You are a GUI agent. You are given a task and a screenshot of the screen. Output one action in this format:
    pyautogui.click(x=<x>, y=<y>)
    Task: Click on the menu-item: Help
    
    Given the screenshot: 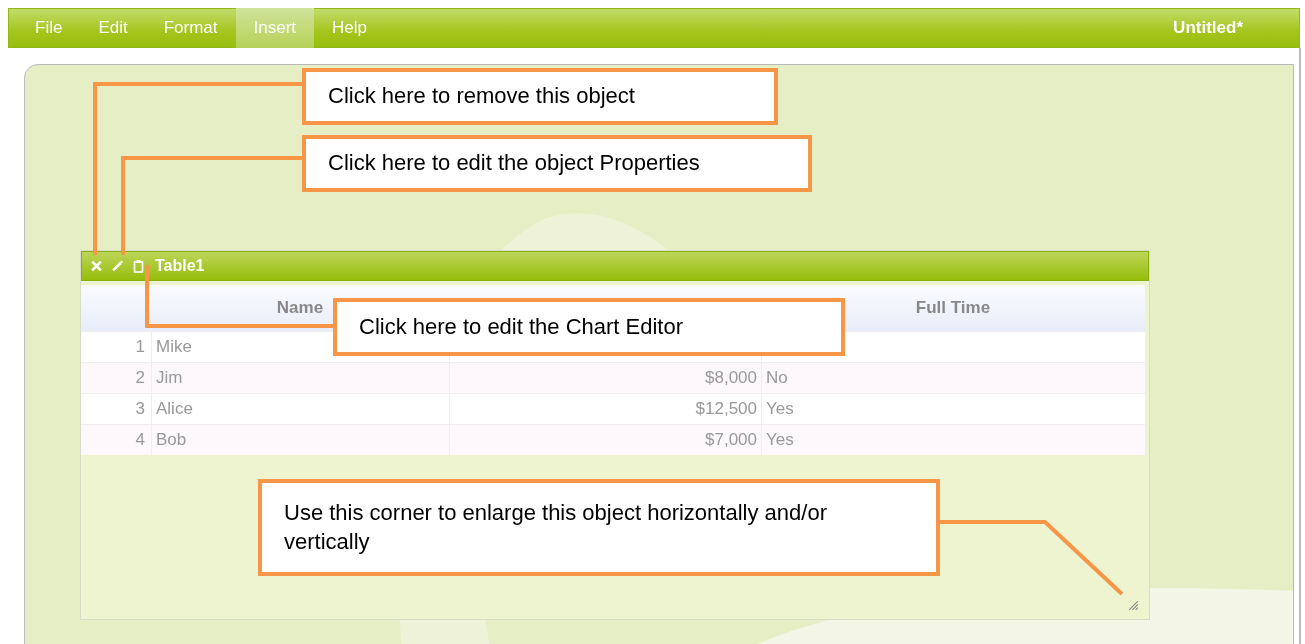 What is the action you would take?
    pyautogui.click(x=350, y=27)
    